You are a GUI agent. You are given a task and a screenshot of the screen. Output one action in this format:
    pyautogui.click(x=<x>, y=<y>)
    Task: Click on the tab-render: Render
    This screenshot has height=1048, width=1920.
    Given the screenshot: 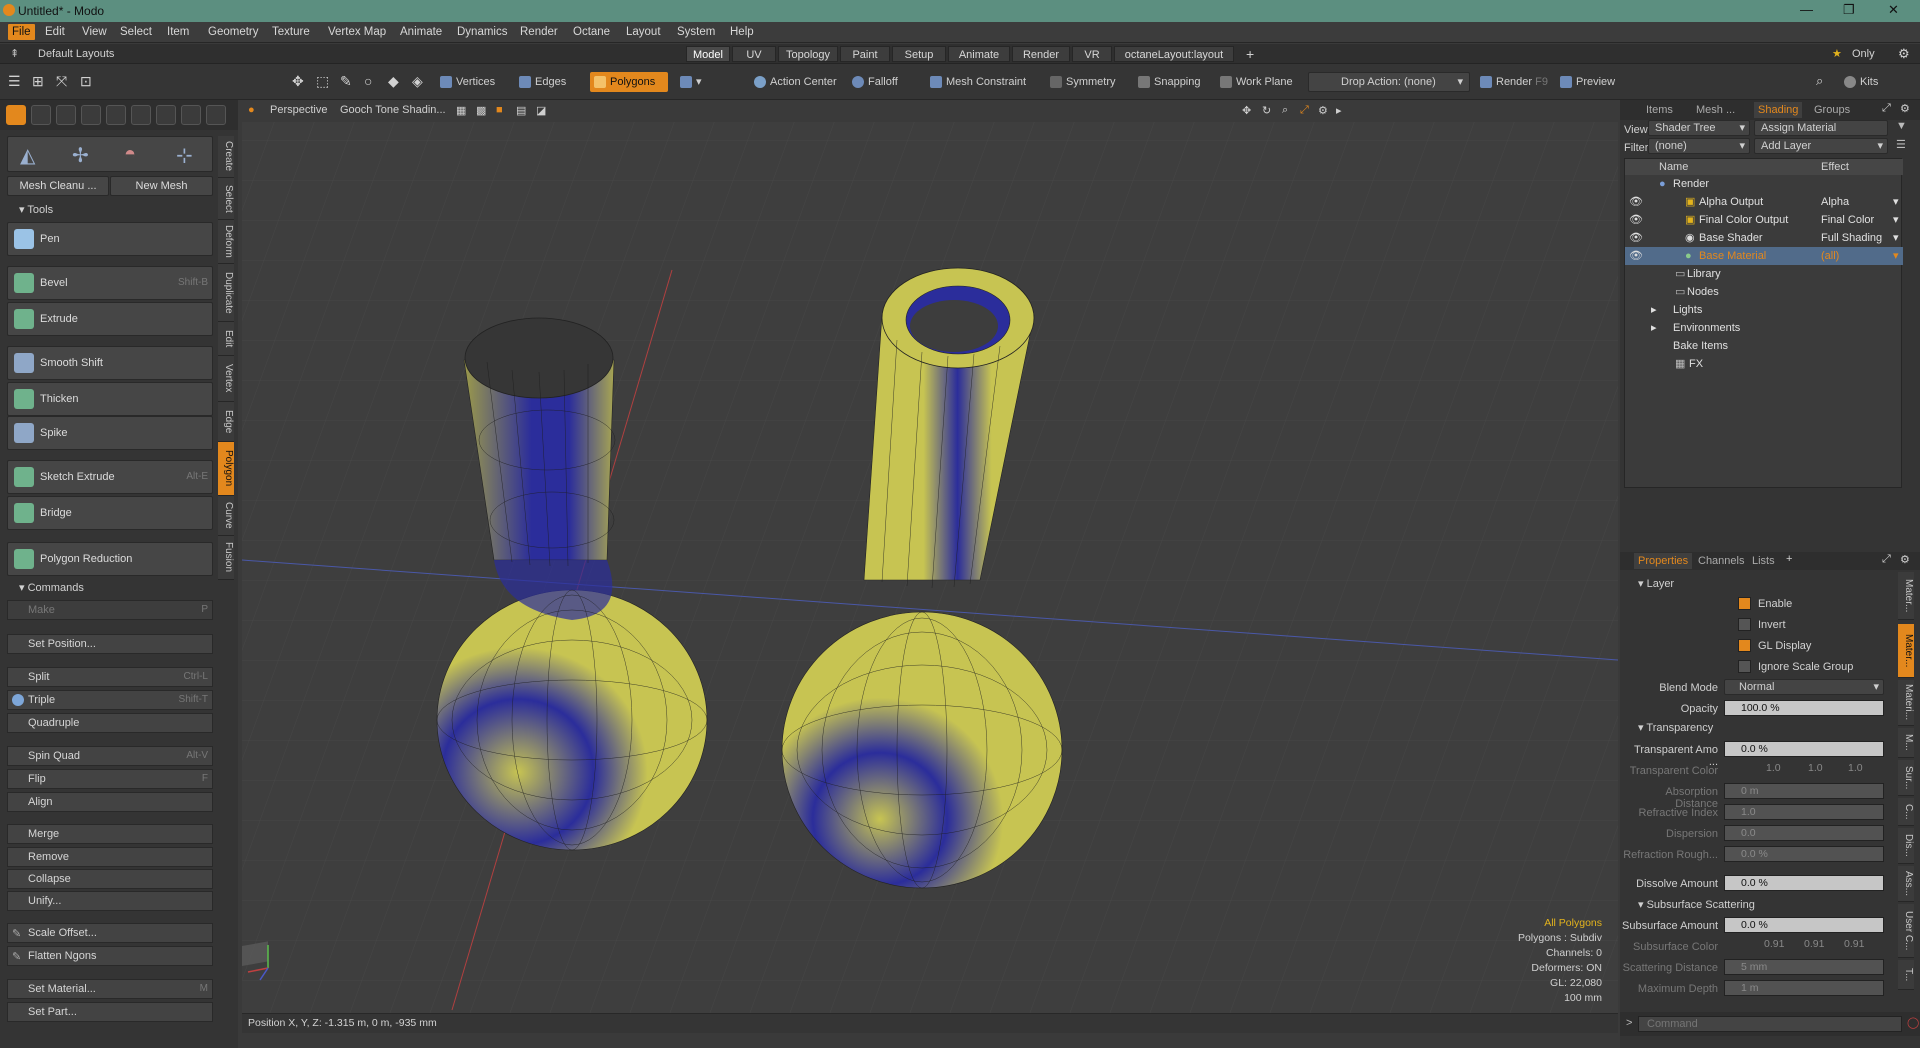 What is the action you would take?
    pyautogui.click(x=1041, y=54)
    